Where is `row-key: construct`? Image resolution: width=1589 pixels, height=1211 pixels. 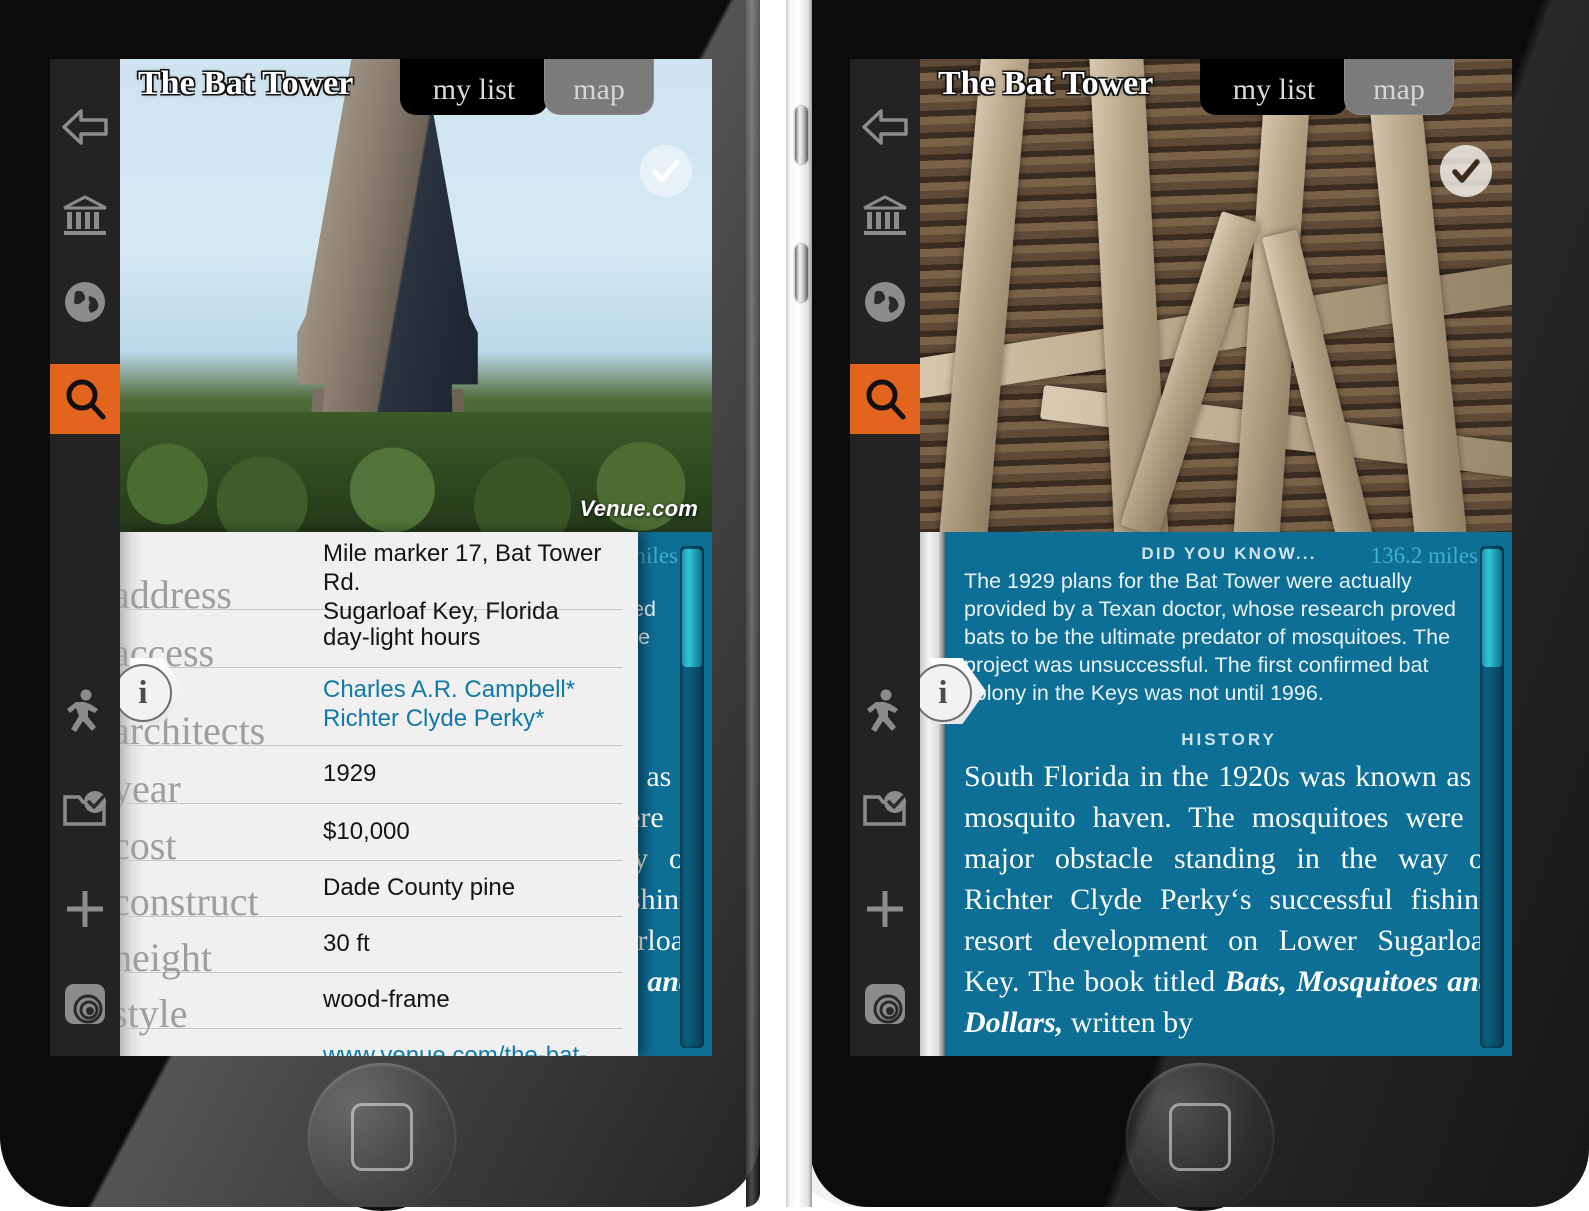
row-key: construct is located at coordinates (189, 901).